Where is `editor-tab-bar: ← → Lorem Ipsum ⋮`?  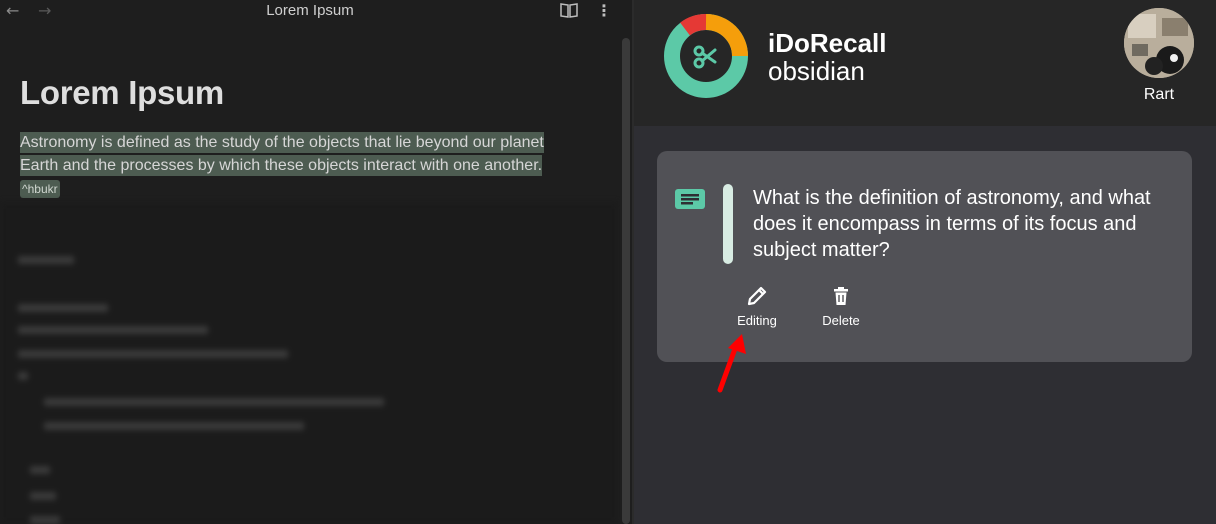
editor-tab-bar: ← → Lorem Ipsum ⋮ is located at coordinates (316, 12).